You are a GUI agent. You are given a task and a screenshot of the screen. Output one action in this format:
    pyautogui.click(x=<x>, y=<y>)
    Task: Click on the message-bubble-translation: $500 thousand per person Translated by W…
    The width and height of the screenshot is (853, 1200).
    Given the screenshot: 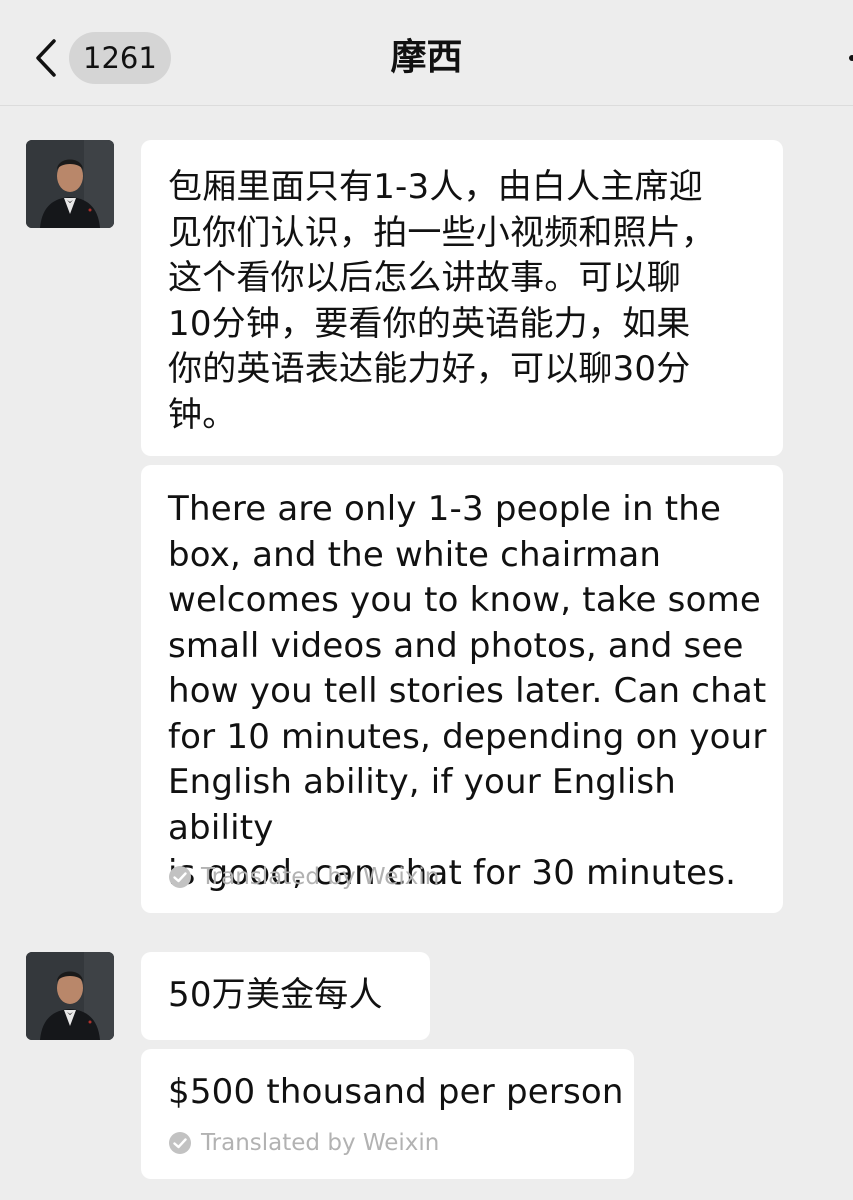 What is the action you would take?
    pyautogui.click(x=387, y=1114)
    